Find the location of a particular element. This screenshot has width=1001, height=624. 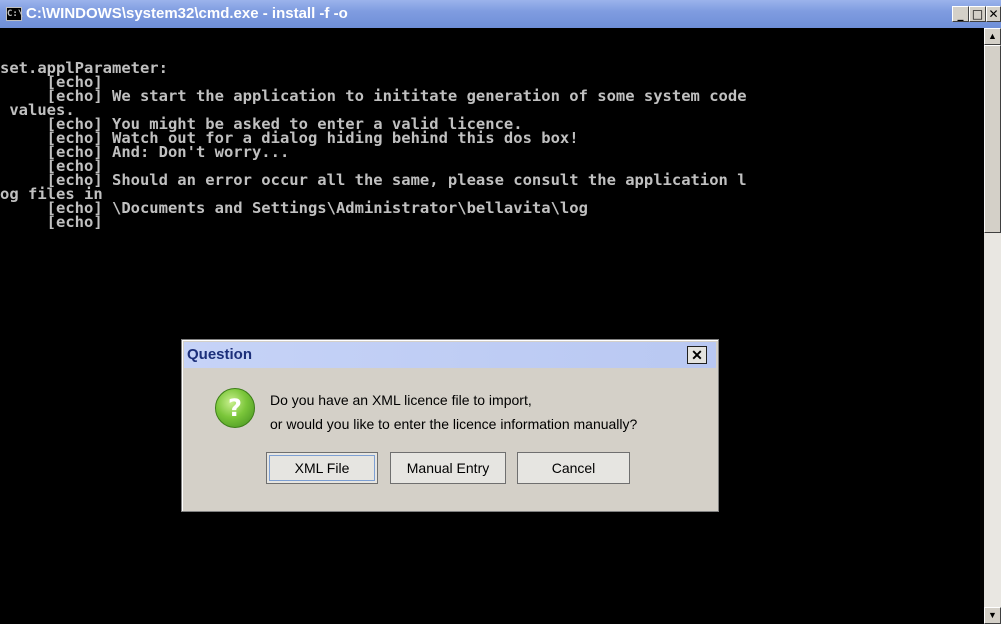

xml-file-button: XML File is located at coordinates (322, 468).